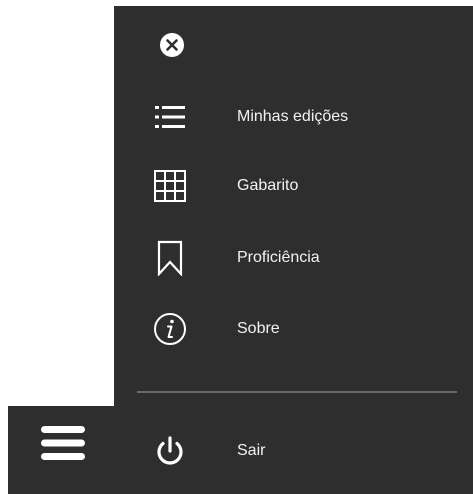 The height and width of the screenshot is (494, 473). I want to click on grid-icon, so click(170, 186).